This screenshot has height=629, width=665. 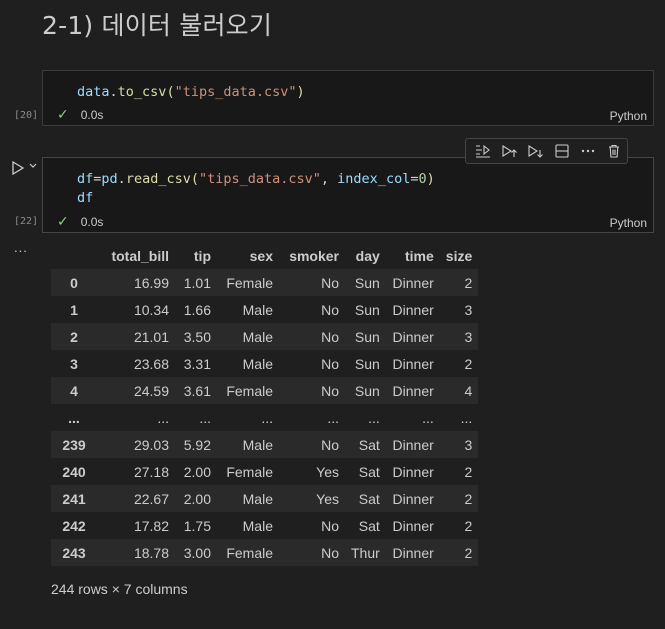 What do you see at coordinates (74, 498) in the screenshot?
I see `row-index: 241` at bounding box center [74, 498].